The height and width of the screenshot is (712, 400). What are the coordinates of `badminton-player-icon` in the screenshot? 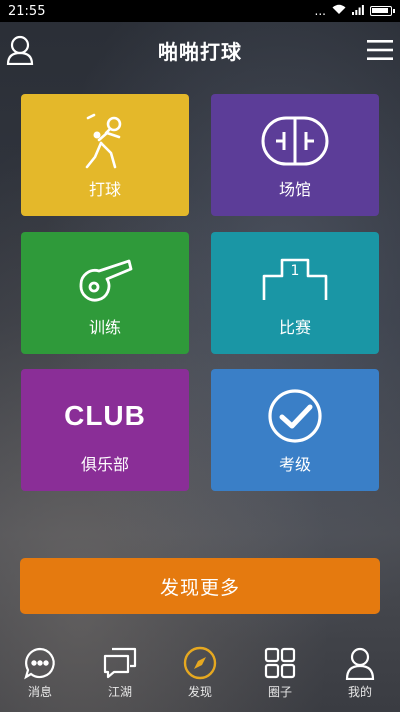 It's located at (103, 141).